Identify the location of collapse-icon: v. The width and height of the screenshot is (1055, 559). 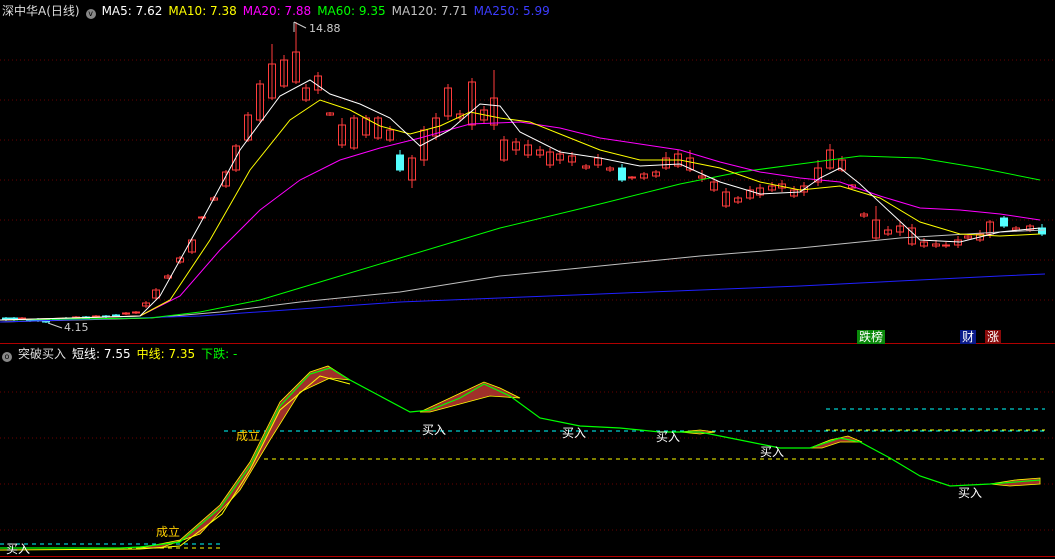
(90, 14).